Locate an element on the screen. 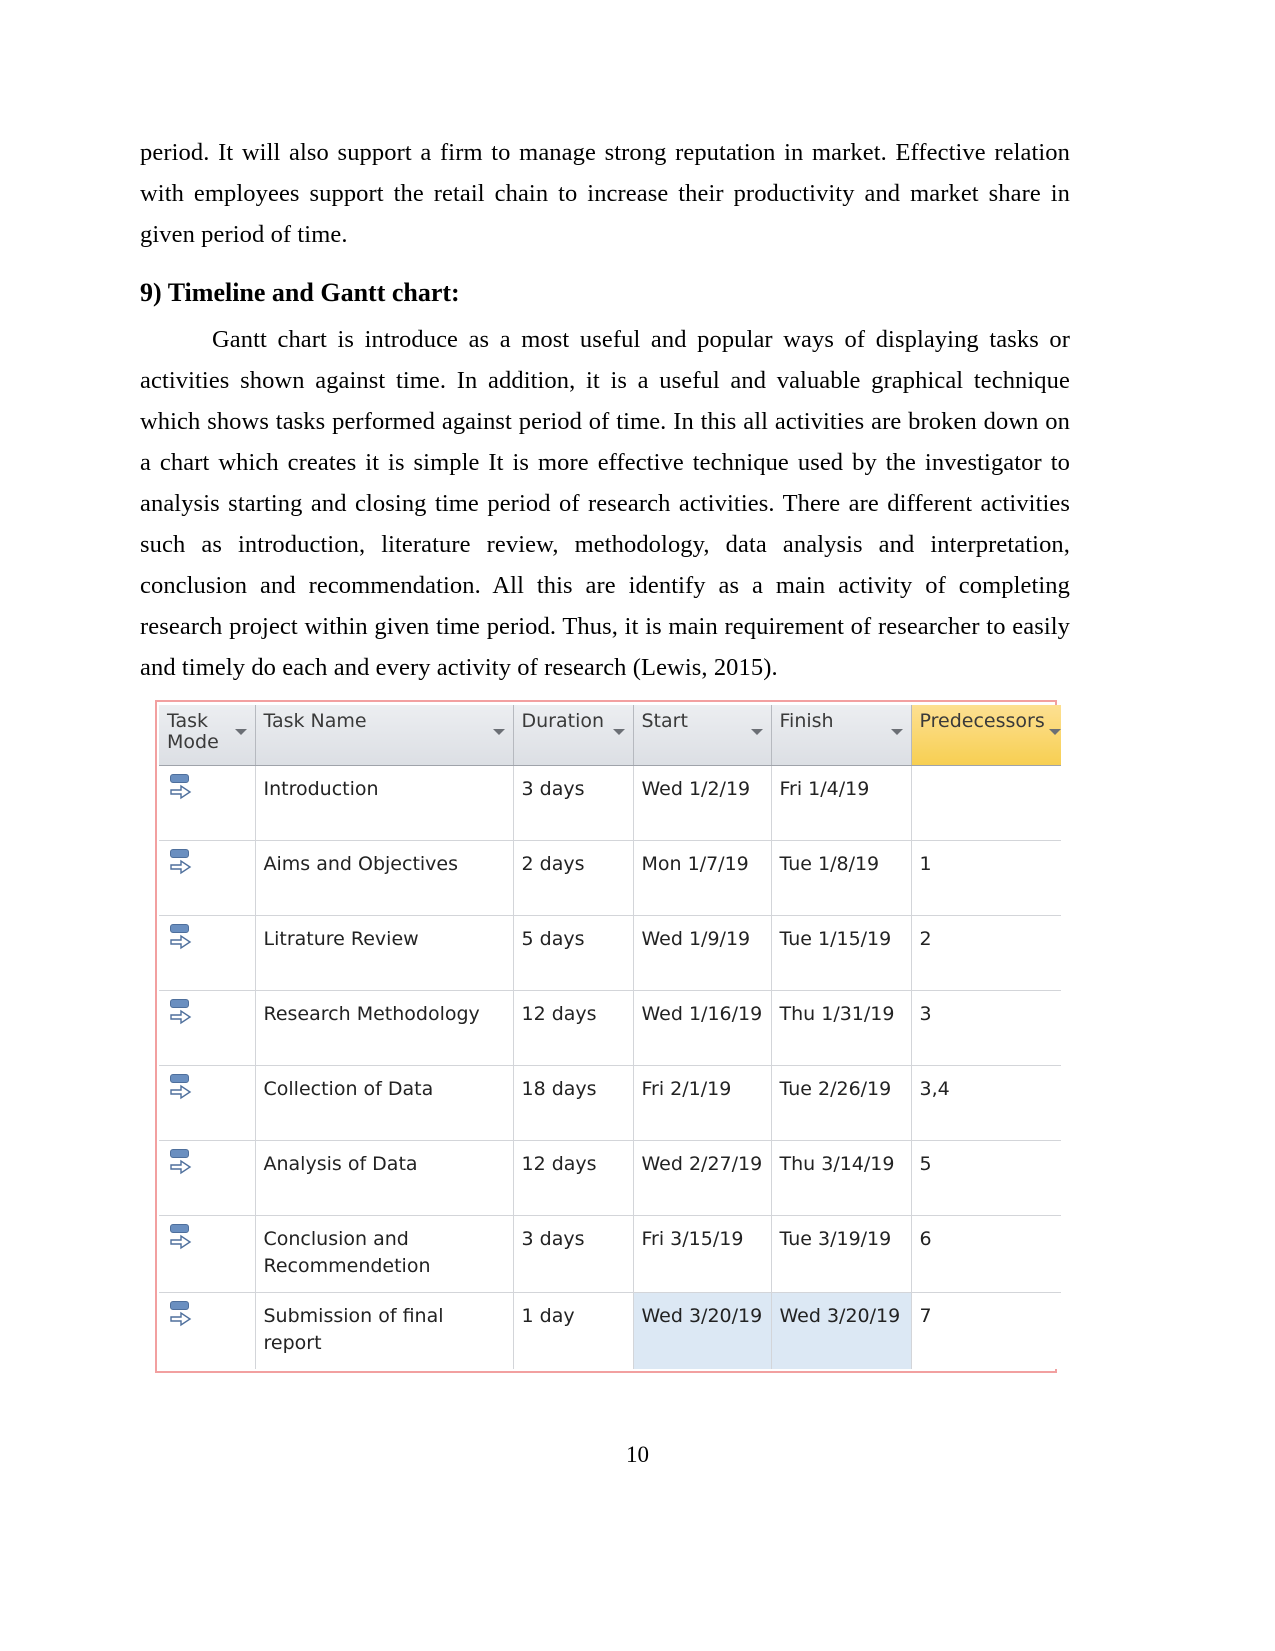 The height and width of the screenshot is (1651, 1275). cell-start: Wed 1/16/19 is located at coordinates (702, 1028).